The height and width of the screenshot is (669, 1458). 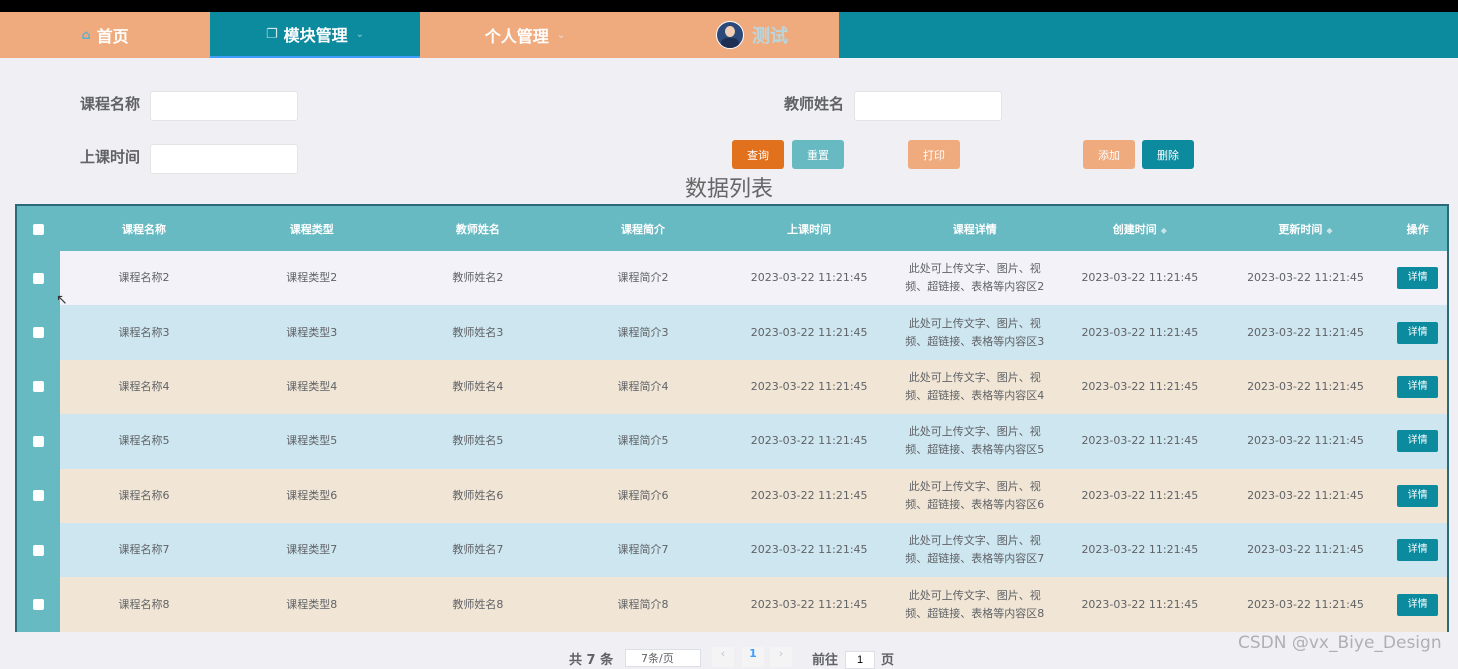 What do you see at coordinates (478, 332) in the screenshot?
I see `cell-teacher-name: 教师姓名3` at bounding box center [478, 332].